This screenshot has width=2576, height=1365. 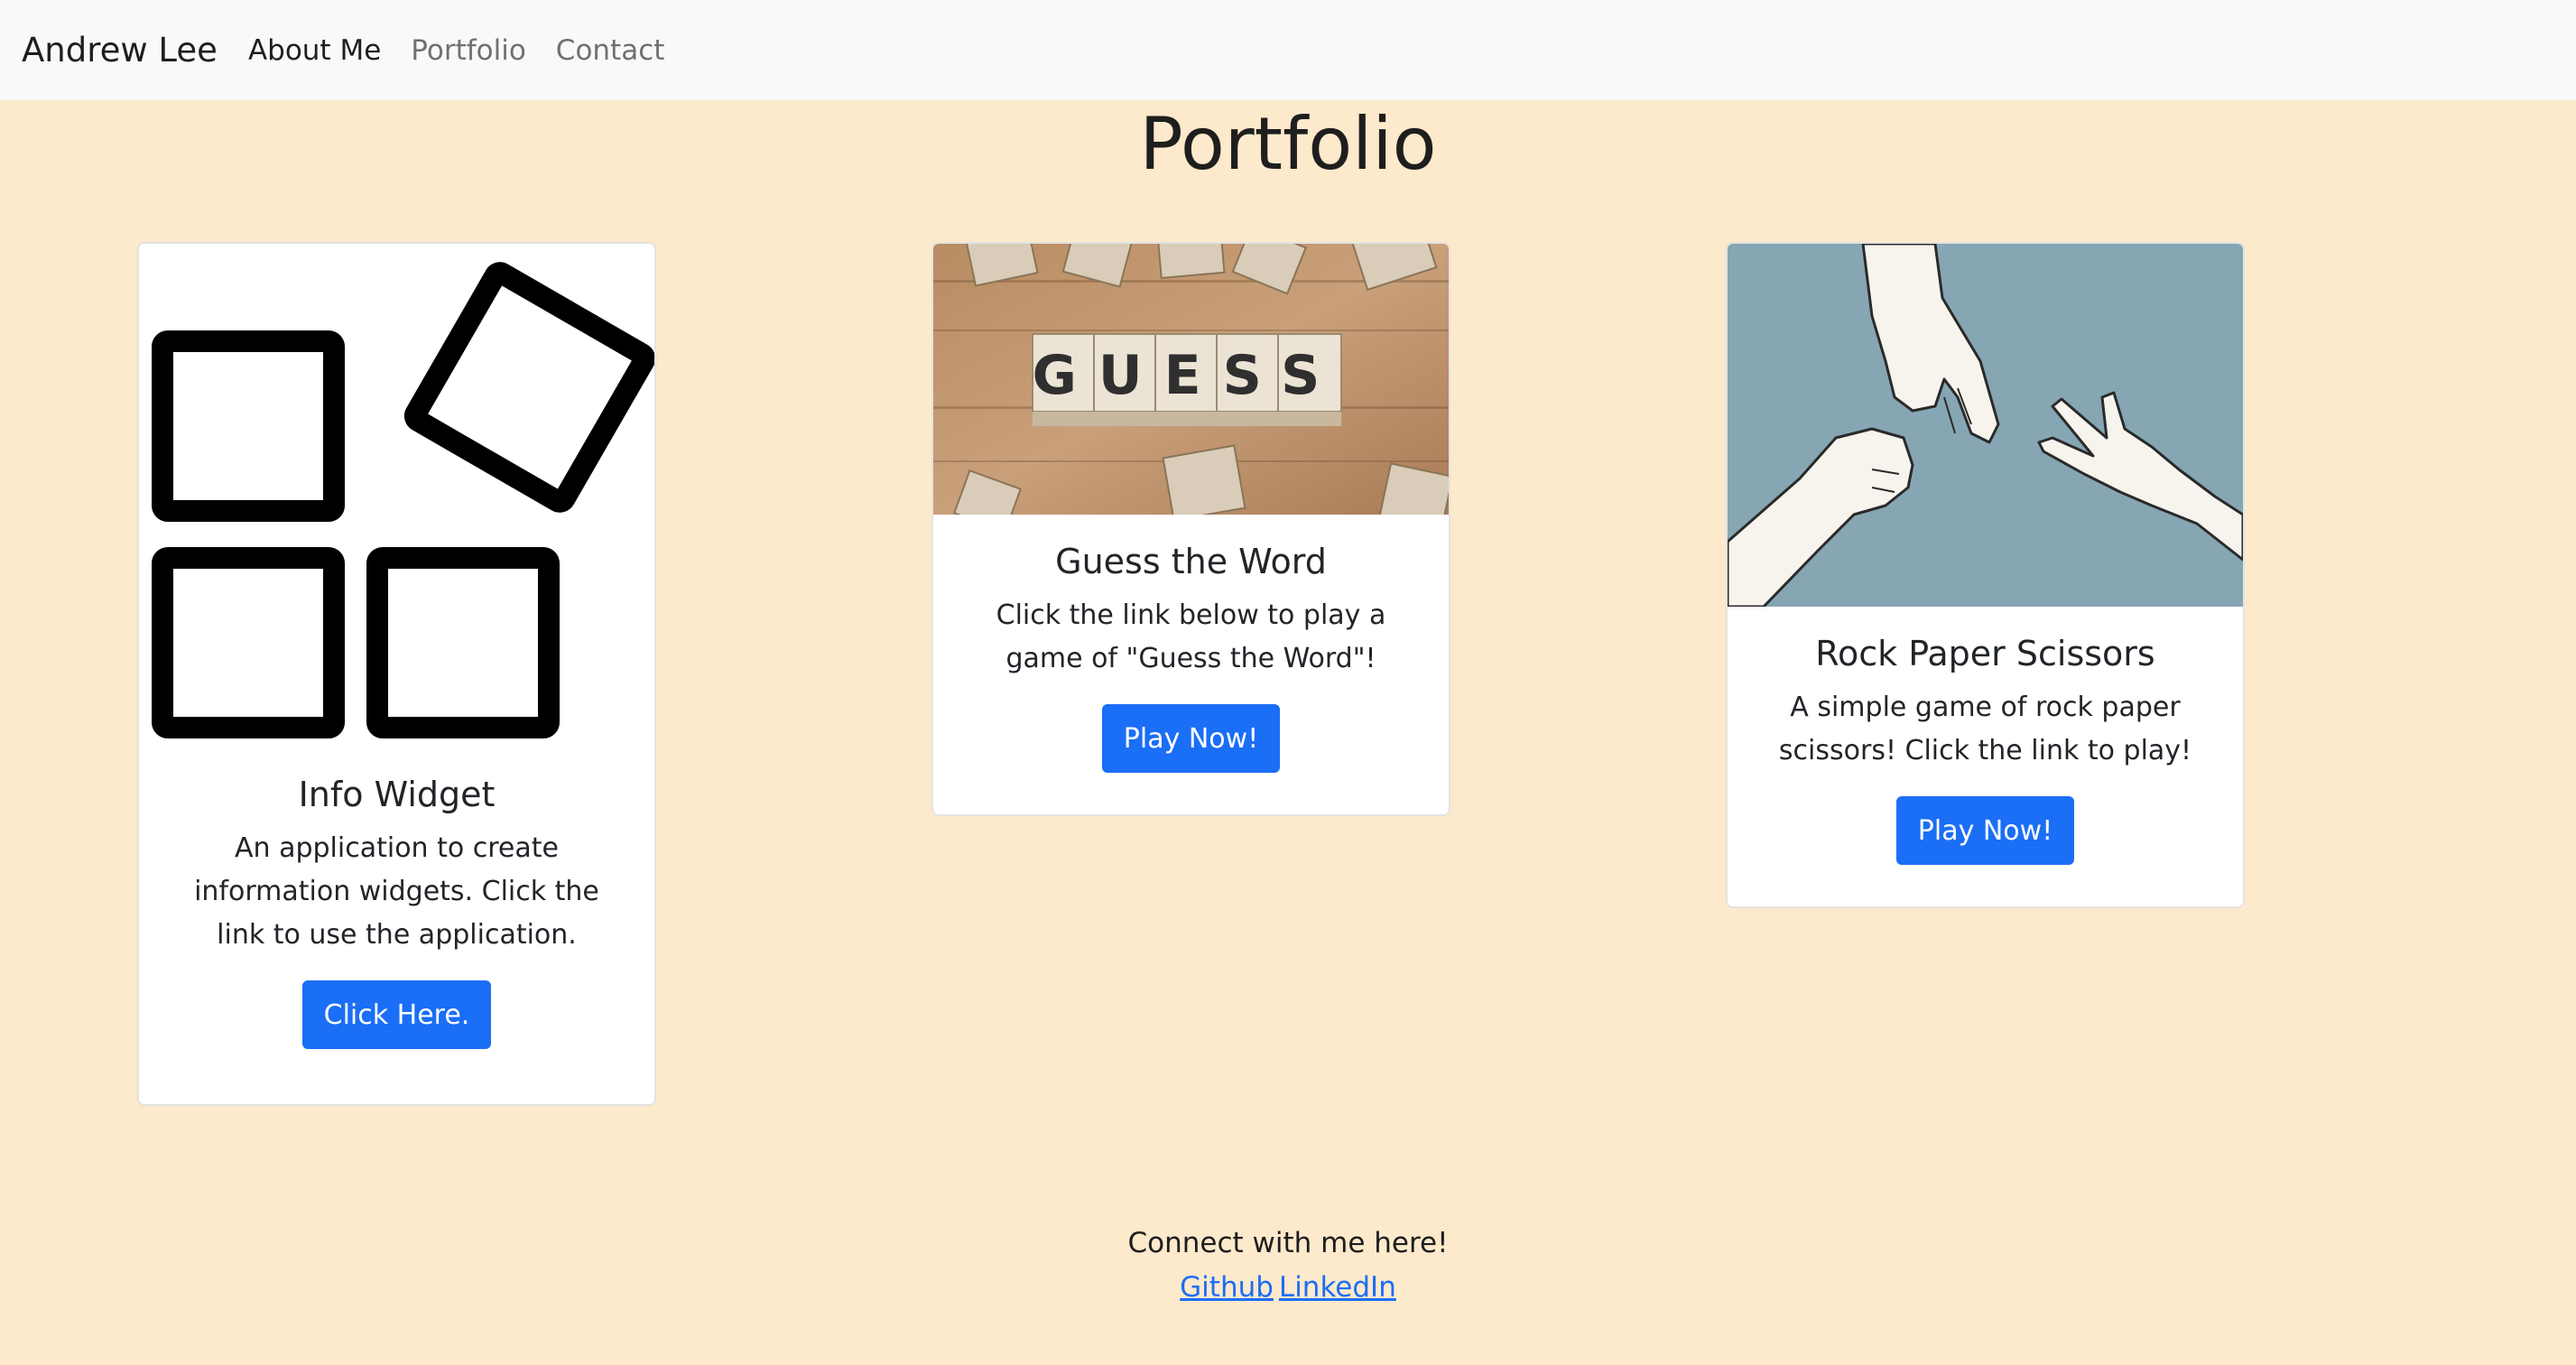 I want to click on rps-play-button: Play Now!, so click(x=1985, y=831).